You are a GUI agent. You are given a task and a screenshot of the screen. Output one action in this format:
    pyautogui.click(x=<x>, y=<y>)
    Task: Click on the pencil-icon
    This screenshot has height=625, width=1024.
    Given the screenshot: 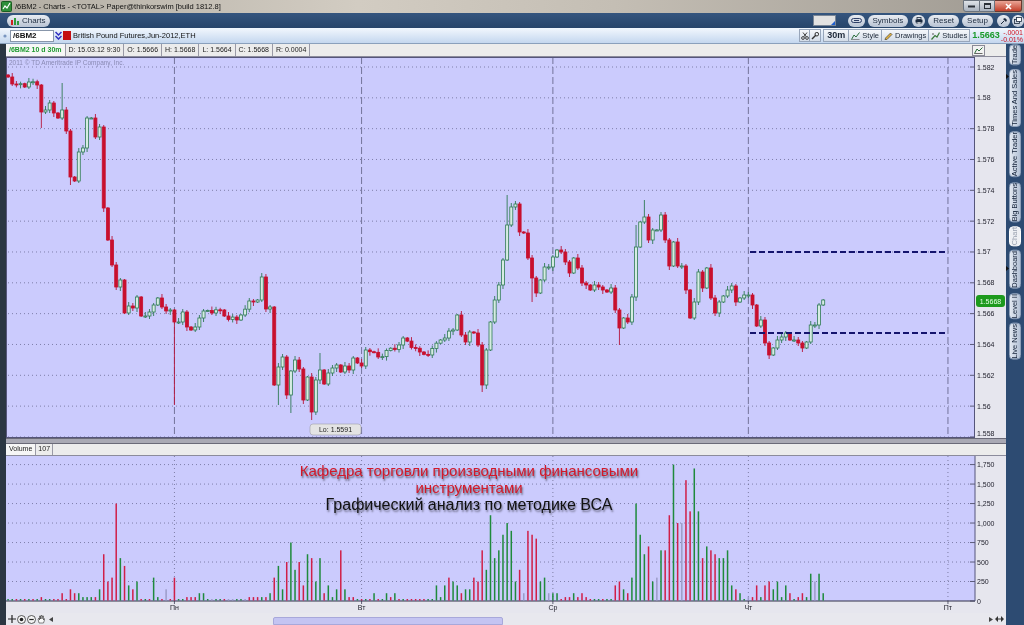 What is the action you would take?
    pyautogui.click(x=888, y=35)
    